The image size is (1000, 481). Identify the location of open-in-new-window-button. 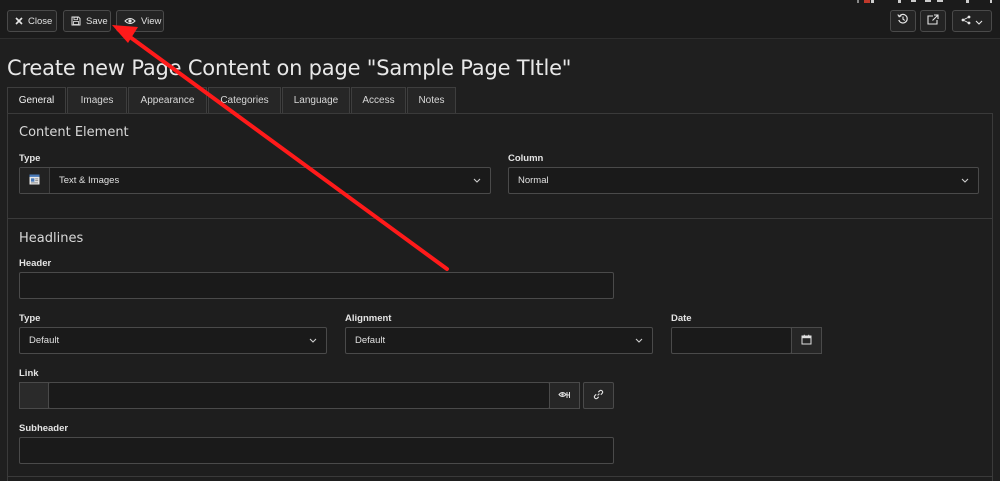
(933, 21).